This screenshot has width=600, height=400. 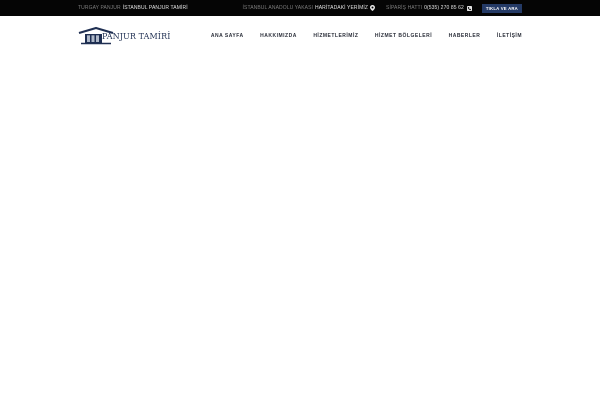 I want to click on location-prefix: İSTANBUL ANADOLU YAKASI, so click(x=277, y=8).